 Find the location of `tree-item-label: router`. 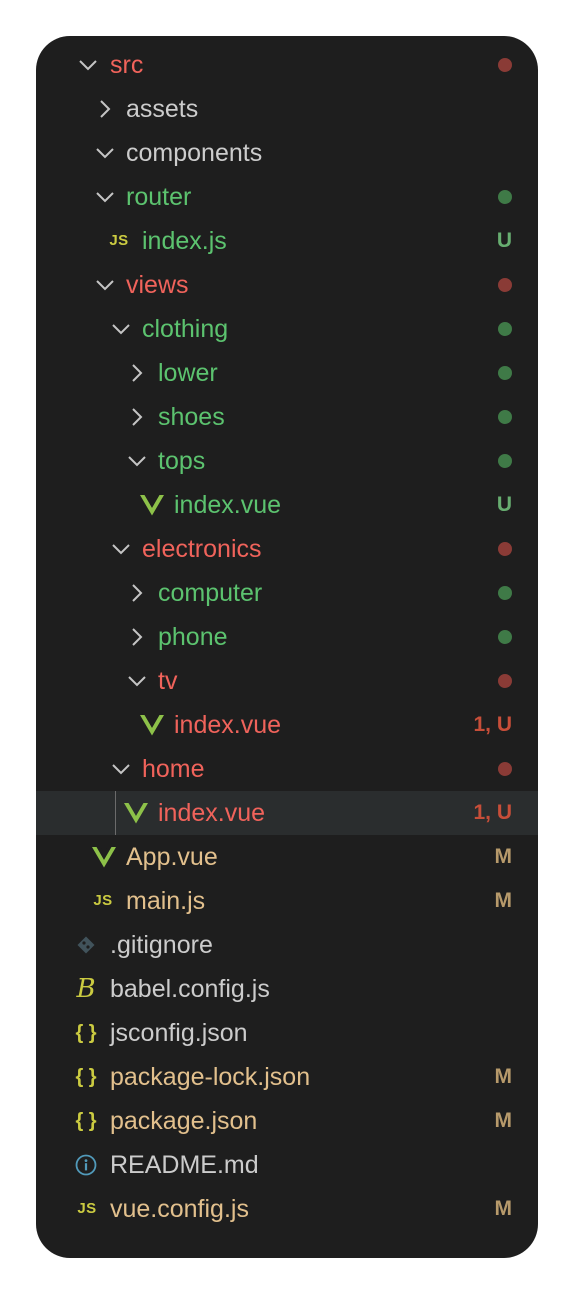

tree-item-label: router is located at coordinates (159, 197).